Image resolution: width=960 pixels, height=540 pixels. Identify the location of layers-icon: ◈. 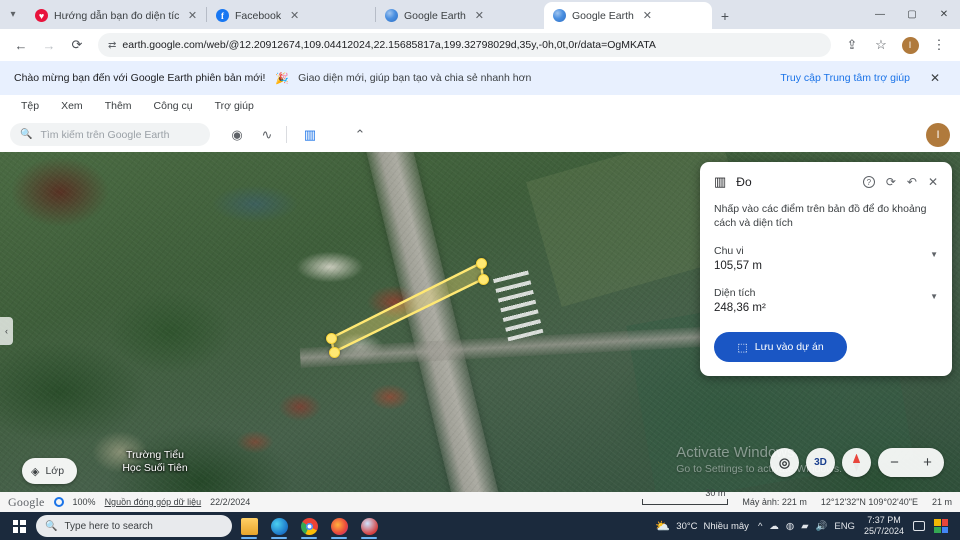
(35, 471).